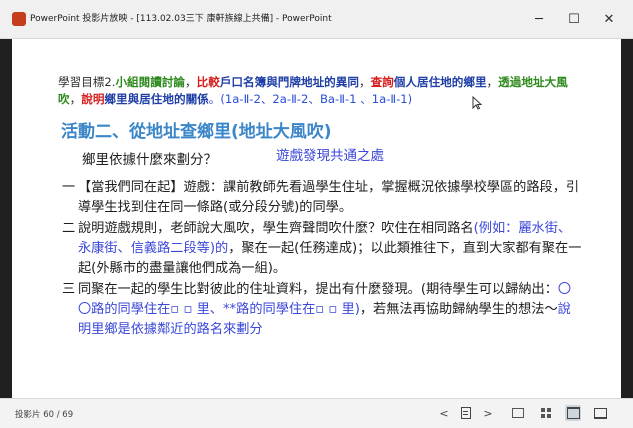 The width and height of the screenshot is (633, 428). Describe the element at coordinates (156, 99) in the screenshot. I see `goal-segment: 鄉里與居住地的關係` at that location.